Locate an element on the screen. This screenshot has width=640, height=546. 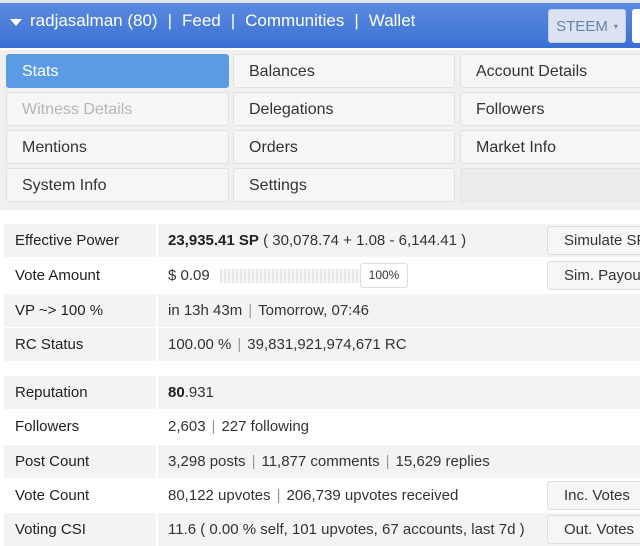
tab-system-info: System Info is located at coordinates (117, 185).